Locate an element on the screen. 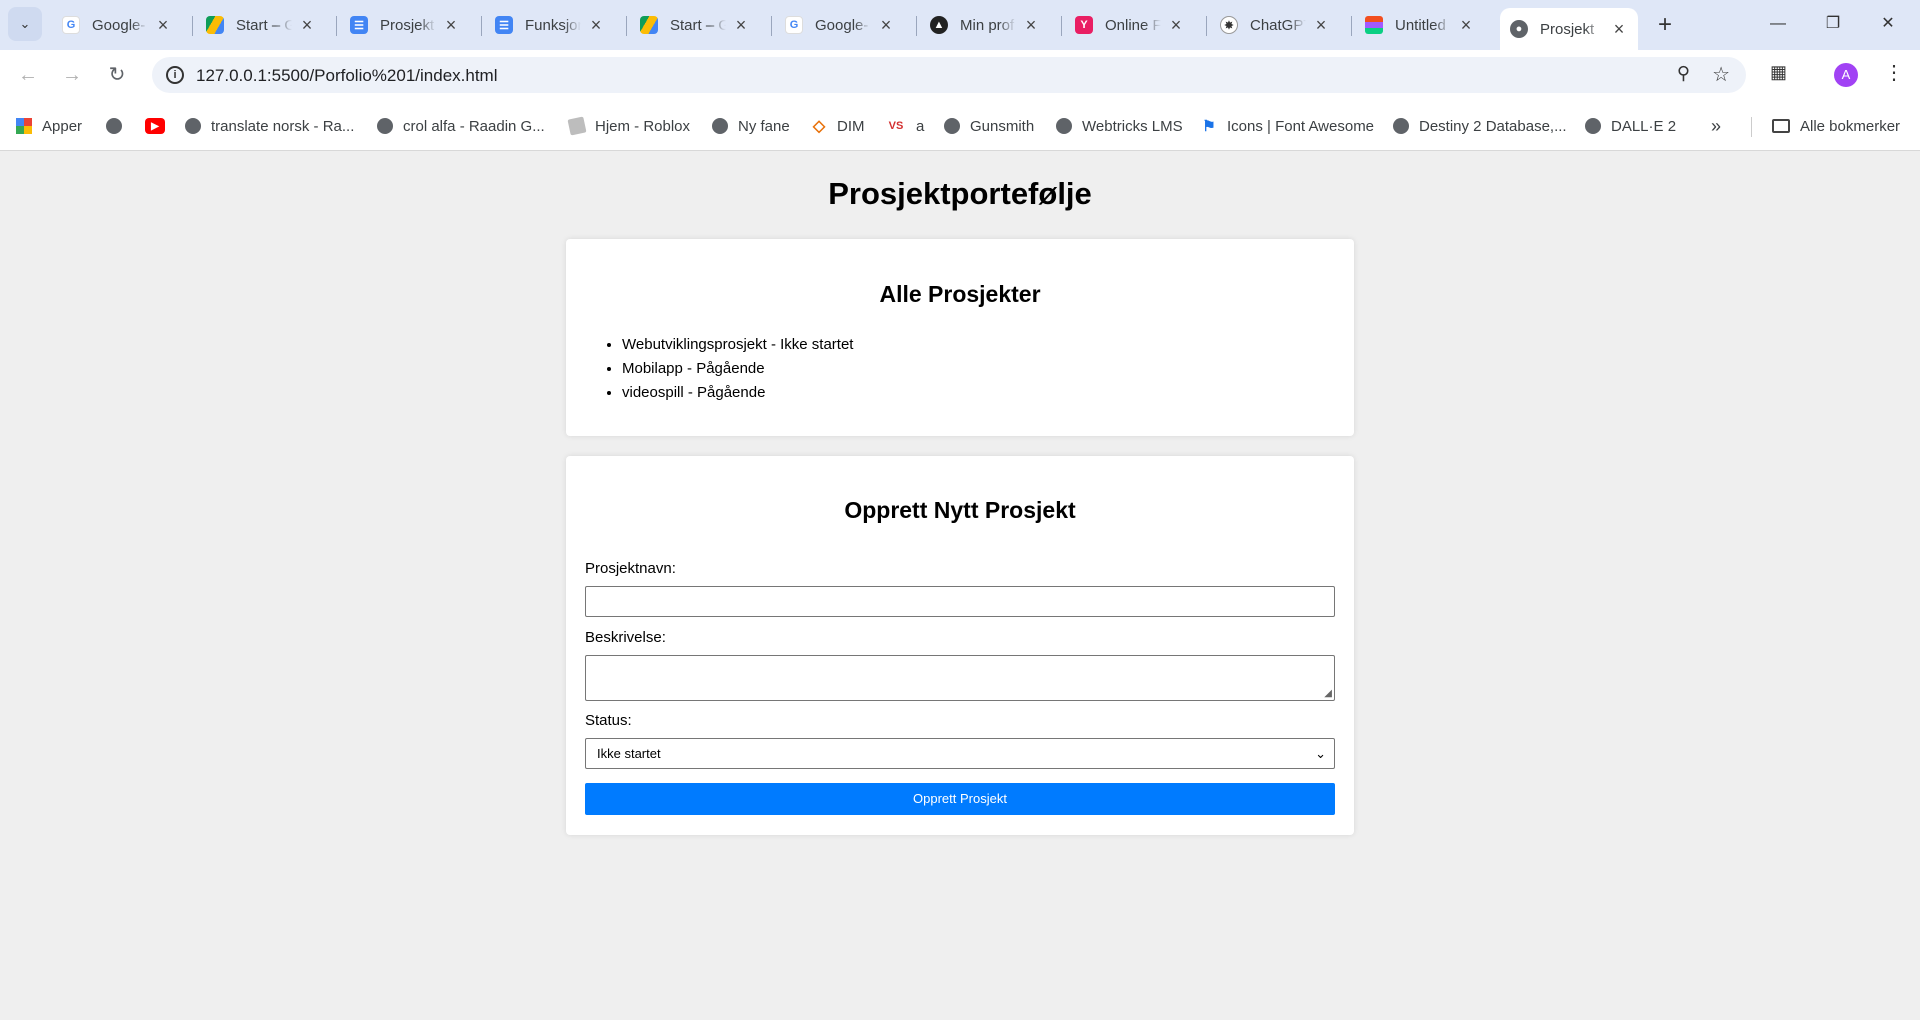 This screenshot has height=1020, width=1920. form-heading: Opprett Nytt Prosjekt is located at coordinates (960, 510).